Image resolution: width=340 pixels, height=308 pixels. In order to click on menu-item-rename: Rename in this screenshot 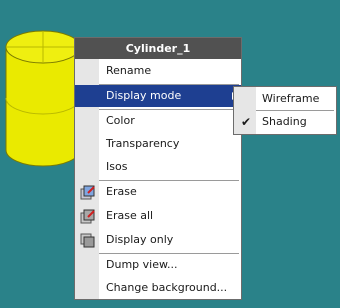, I will do `click(158, 71)`.